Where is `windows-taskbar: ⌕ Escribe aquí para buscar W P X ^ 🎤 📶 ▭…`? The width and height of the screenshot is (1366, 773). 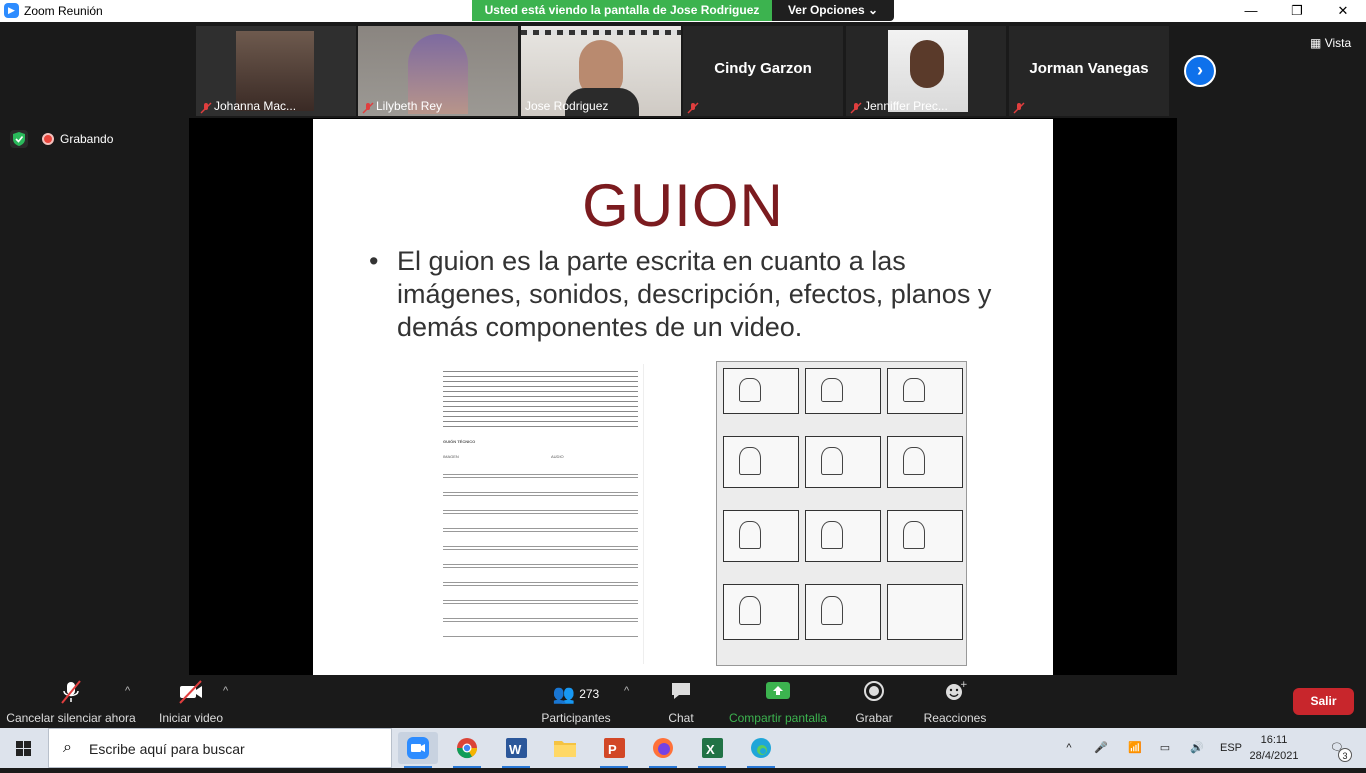 windows-taskbar: ⌕ Escribe aquí para buscar W P X ^ 🎤 📶 ▭… is located at coordinates (683, 748).